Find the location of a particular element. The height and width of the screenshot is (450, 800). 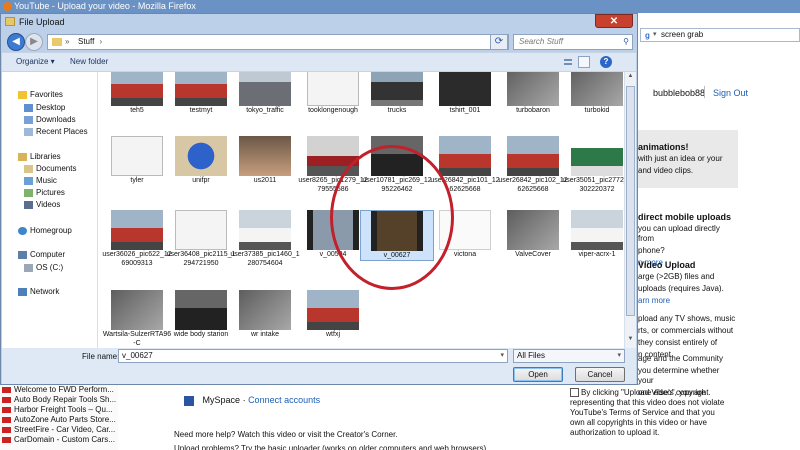

view-options-icon is located at coordinates (568, 62).